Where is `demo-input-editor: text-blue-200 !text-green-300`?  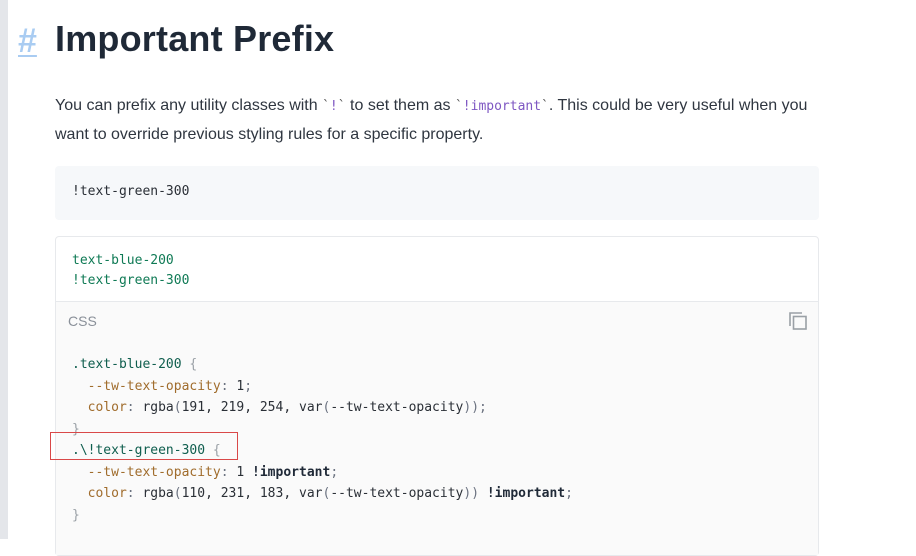 demo-input-editor: text-blue-200 !text-green-300 is located at coordinates (437, 269).